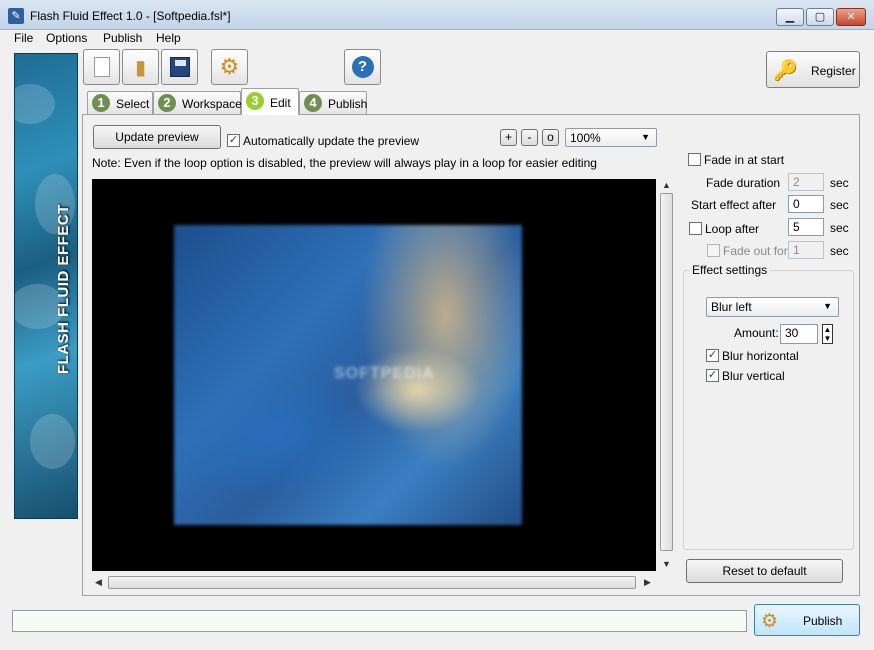 The width and height of the screenshot is (874, 650). I want to click on tab-label: Publish, so click(348, 104).